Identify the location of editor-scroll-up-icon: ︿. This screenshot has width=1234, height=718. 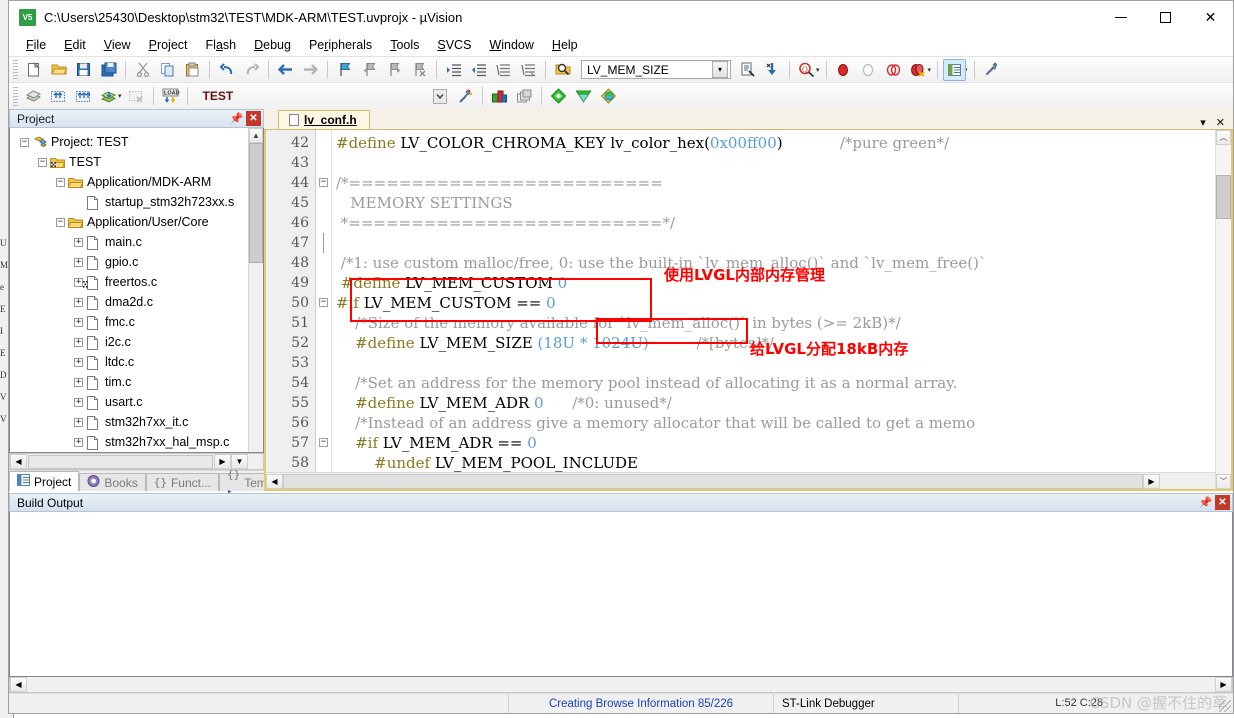
(1223, 137).